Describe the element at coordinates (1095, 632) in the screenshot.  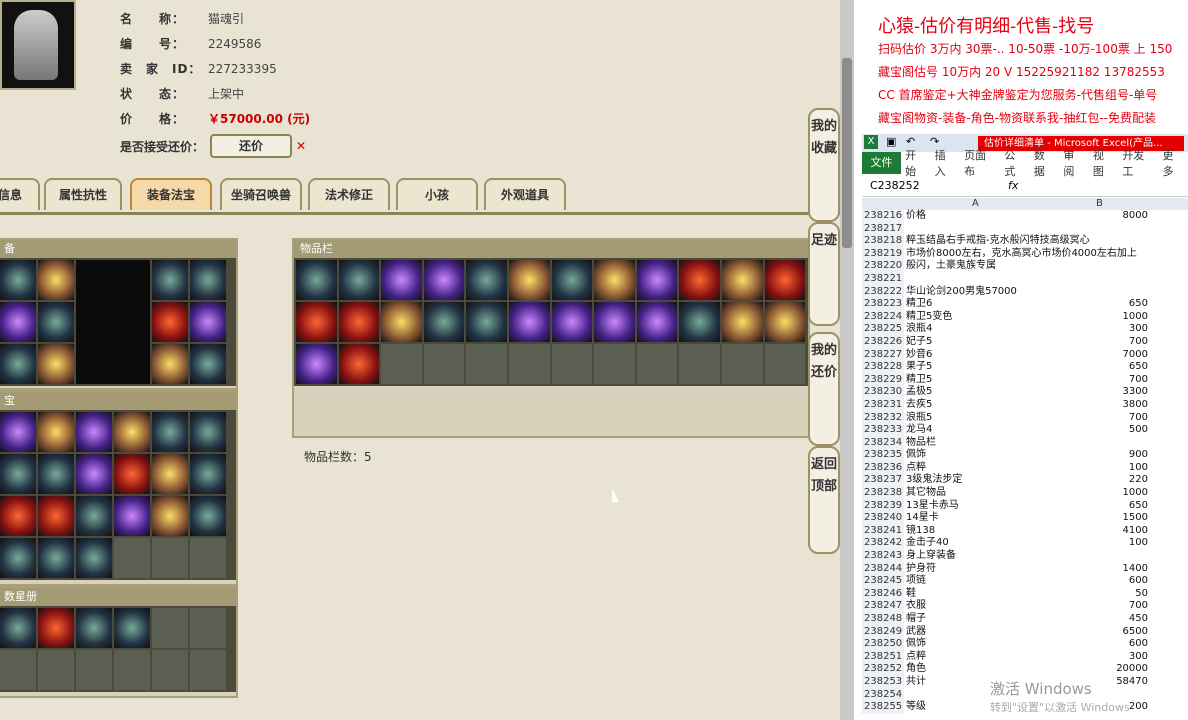
I see `cell-b: 6500` at that location.